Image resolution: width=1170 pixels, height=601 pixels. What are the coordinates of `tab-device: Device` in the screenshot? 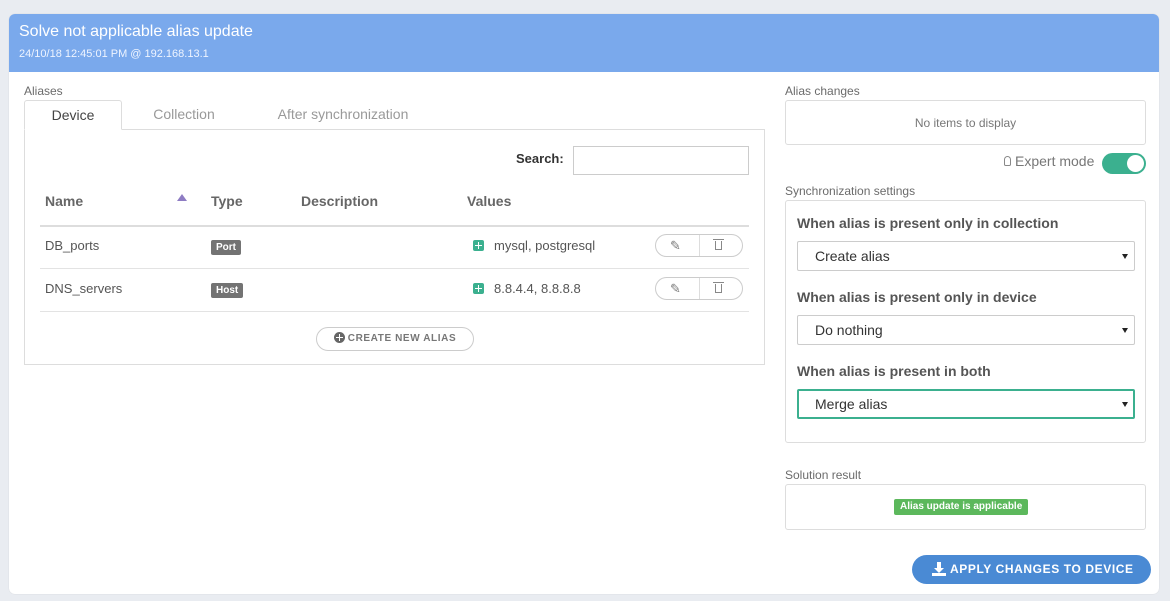 It's located at (73, 115).